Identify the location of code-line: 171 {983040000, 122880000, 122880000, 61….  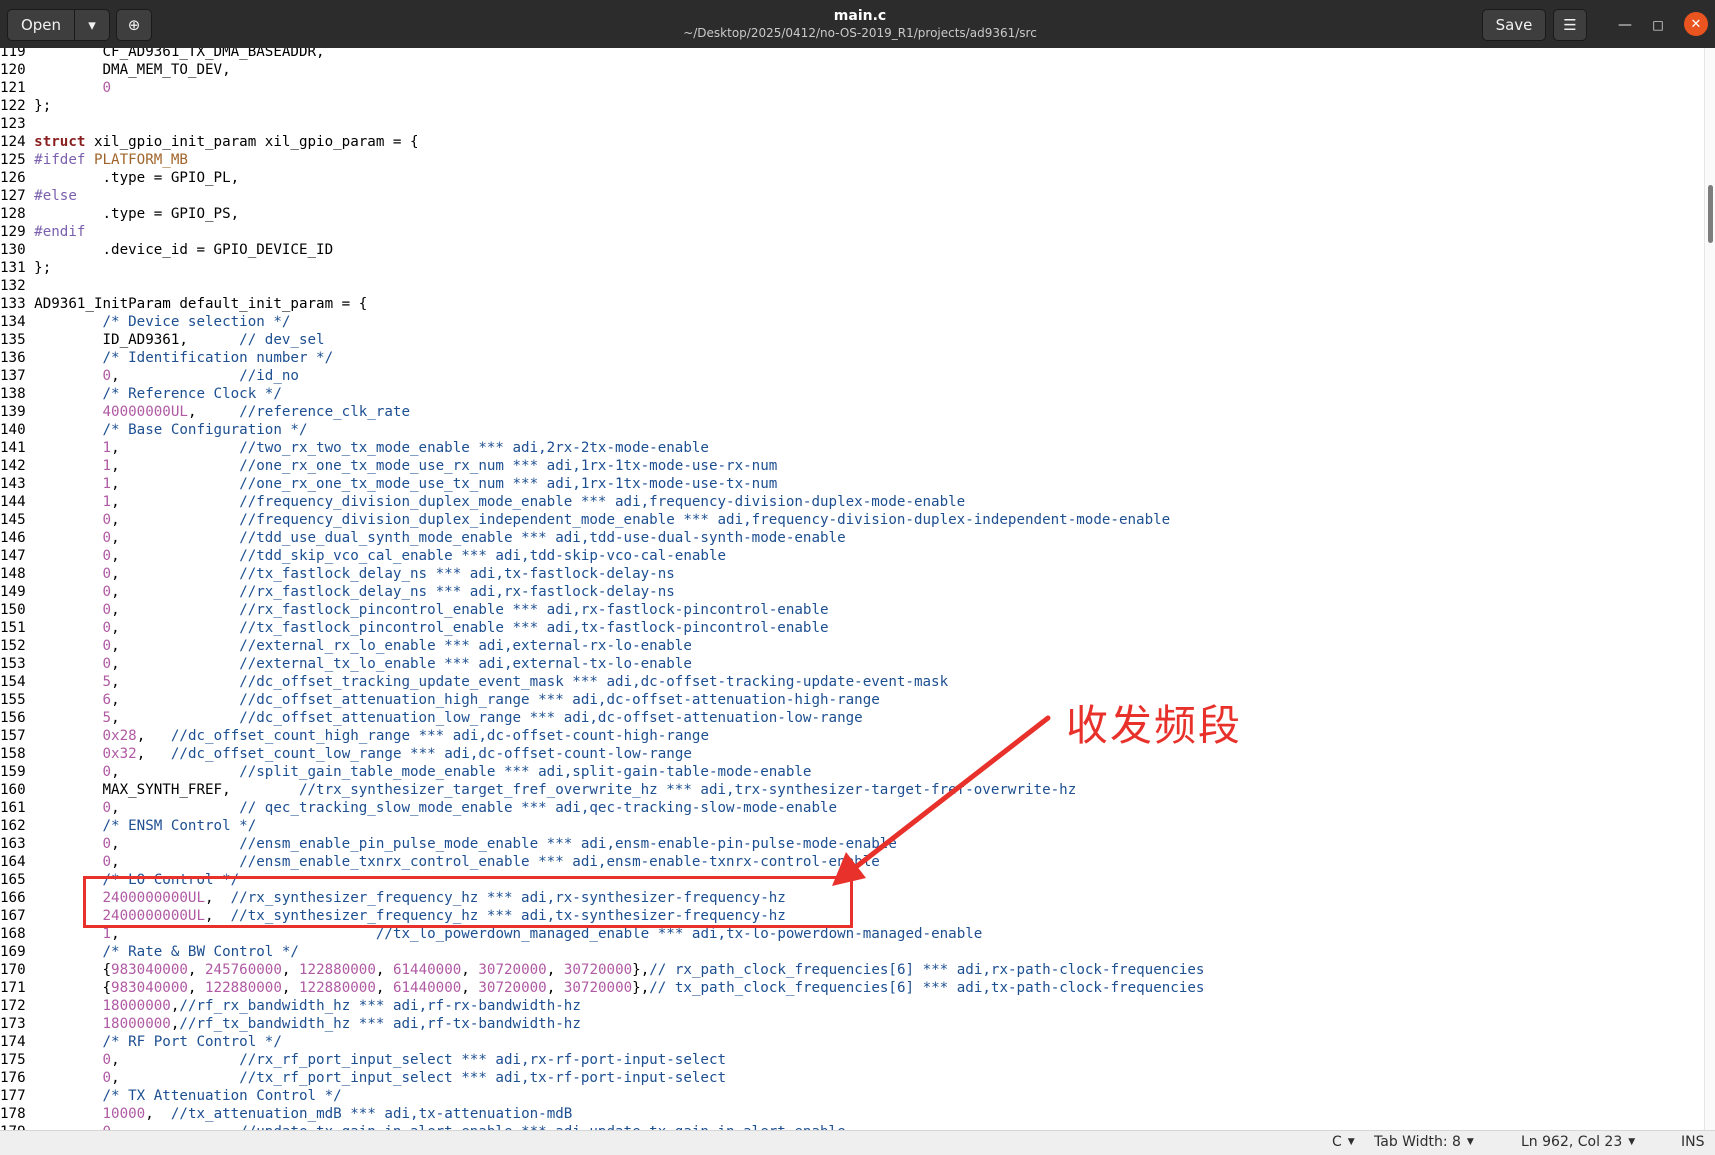
(602, 988).